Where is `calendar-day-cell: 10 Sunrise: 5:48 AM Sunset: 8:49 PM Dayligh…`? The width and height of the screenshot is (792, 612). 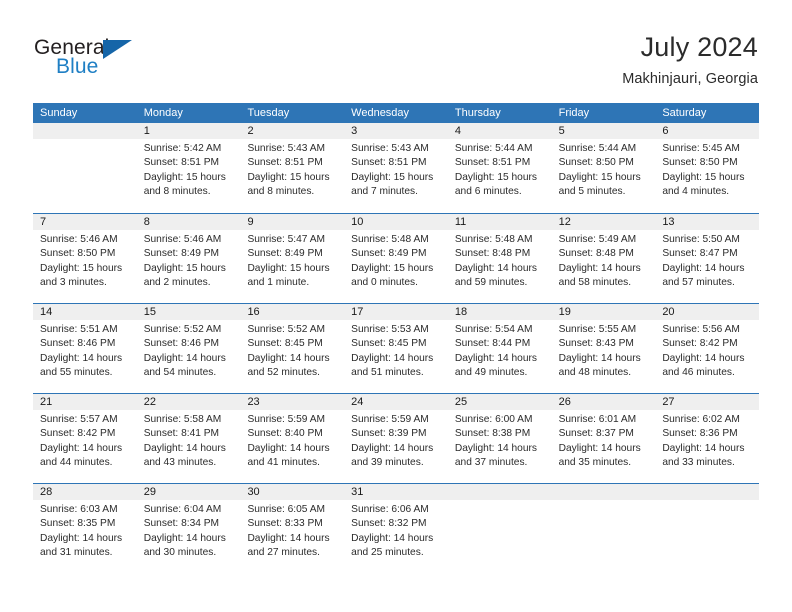
calendar-day-cell: 10 Sunrise: 5:48 AM Sunset: 8:49 PM Dayligh… is located at coordinates (396, 259).